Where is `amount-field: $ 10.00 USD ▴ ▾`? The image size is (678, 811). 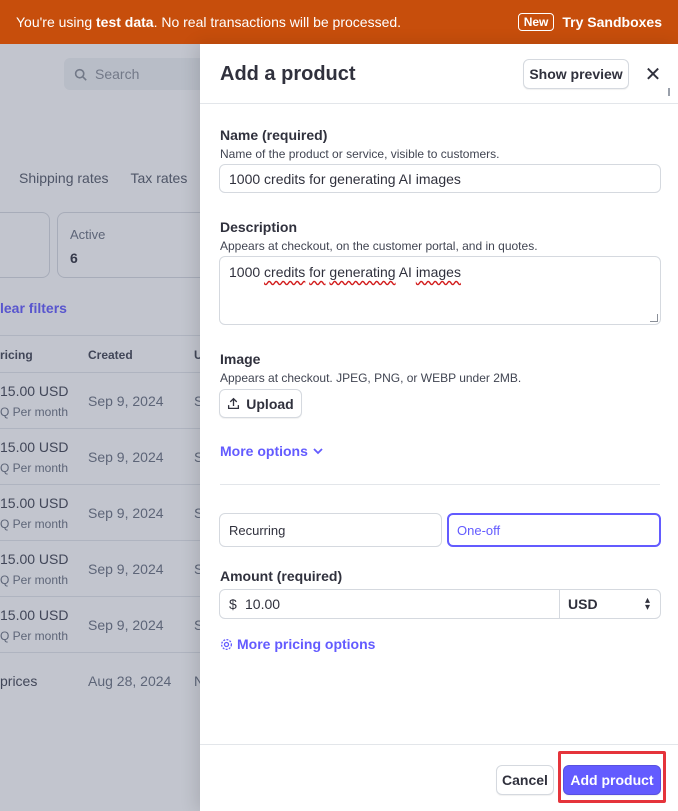 amount-field: $ 10.00 USD ▴ ▾ is located at coordinates (440, 604).